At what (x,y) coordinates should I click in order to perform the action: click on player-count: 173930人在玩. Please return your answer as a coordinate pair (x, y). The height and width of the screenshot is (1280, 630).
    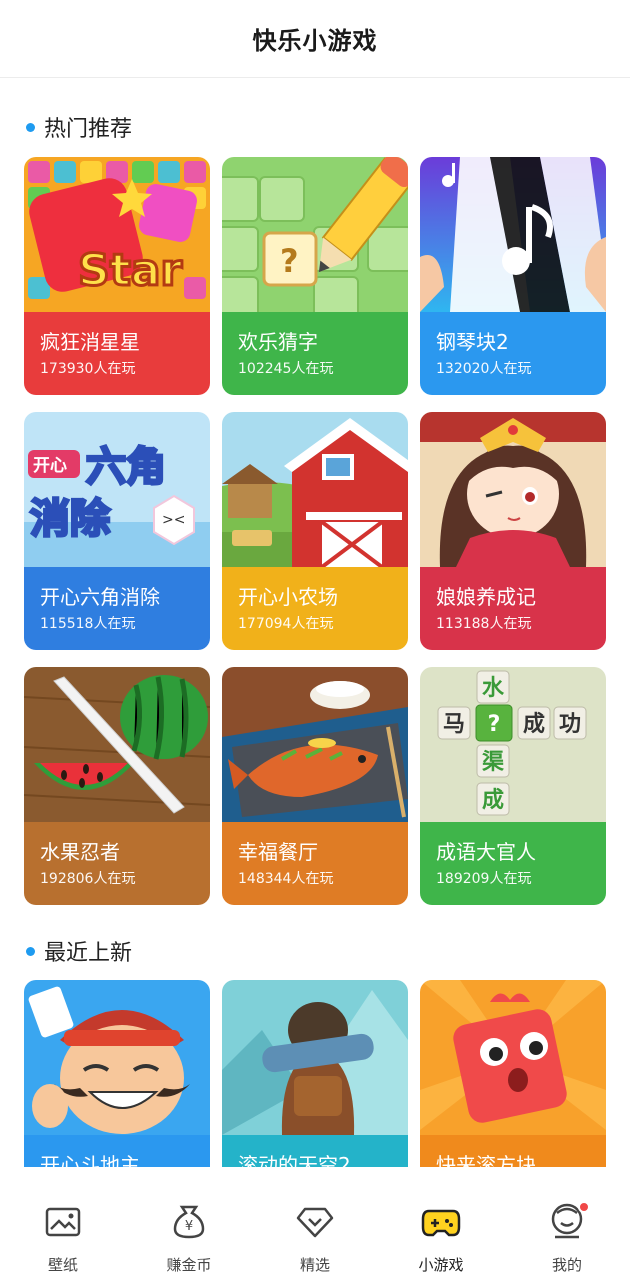
    Looking at the image, I should click on (88, 369).